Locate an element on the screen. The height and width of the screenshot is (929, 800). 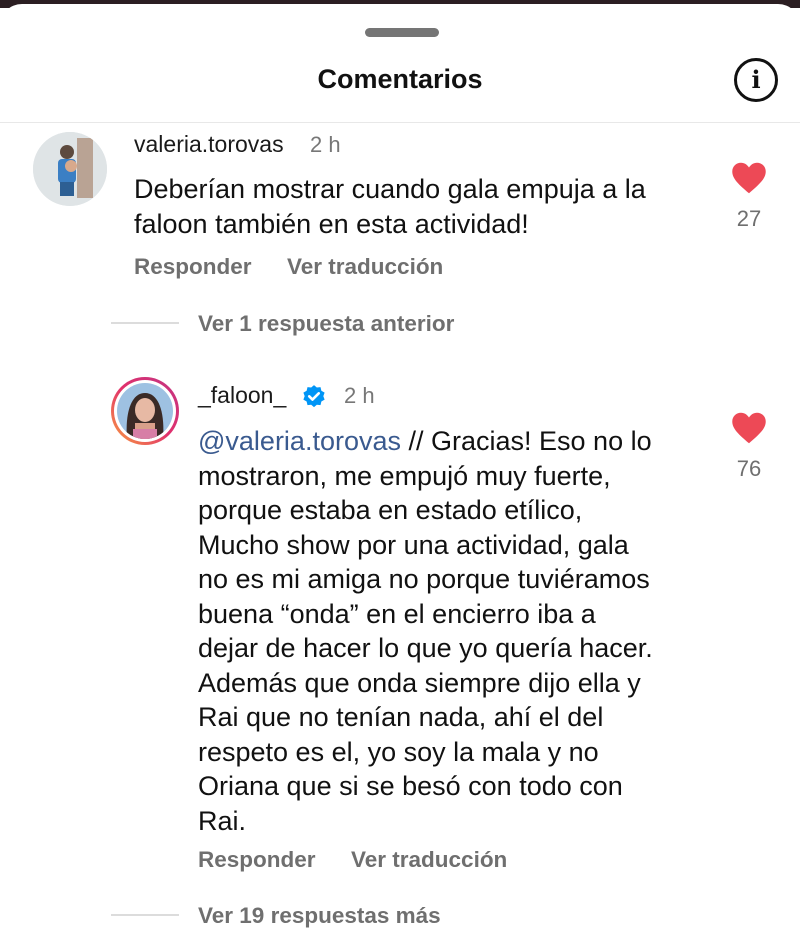
header-divider is located at coordinates (400, 122).